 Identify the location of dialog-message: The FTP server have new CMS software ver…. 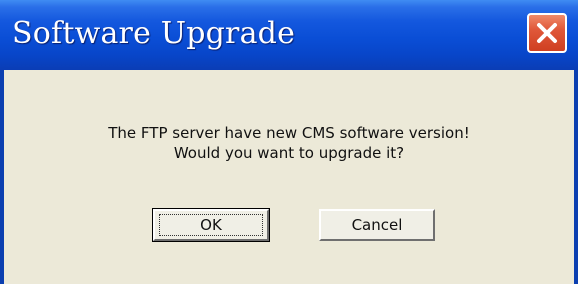
(289, 143).